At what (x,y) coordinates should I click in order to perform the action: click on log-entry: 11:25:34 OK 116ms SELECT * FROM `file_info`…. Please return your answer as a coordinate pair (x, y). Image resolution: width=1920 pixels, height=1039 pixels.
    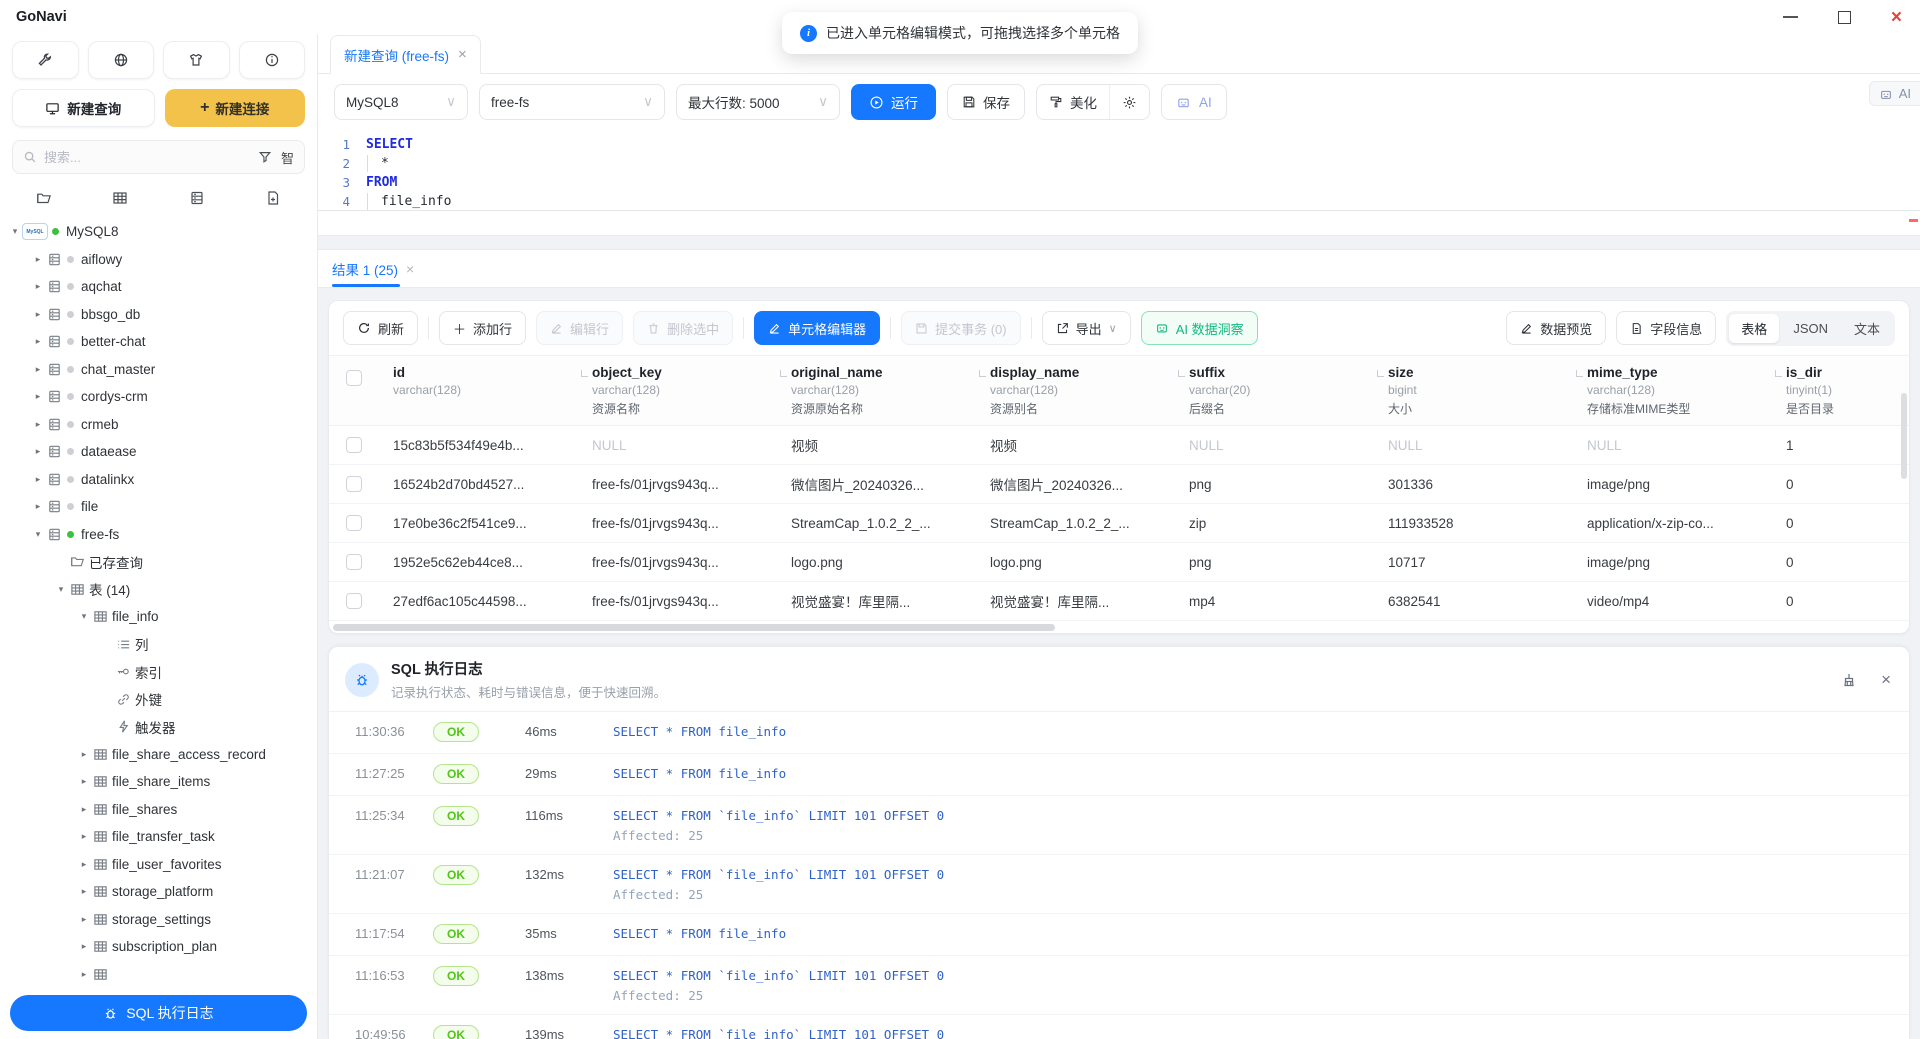
    Looking at the image, I should click on (1119, 825).